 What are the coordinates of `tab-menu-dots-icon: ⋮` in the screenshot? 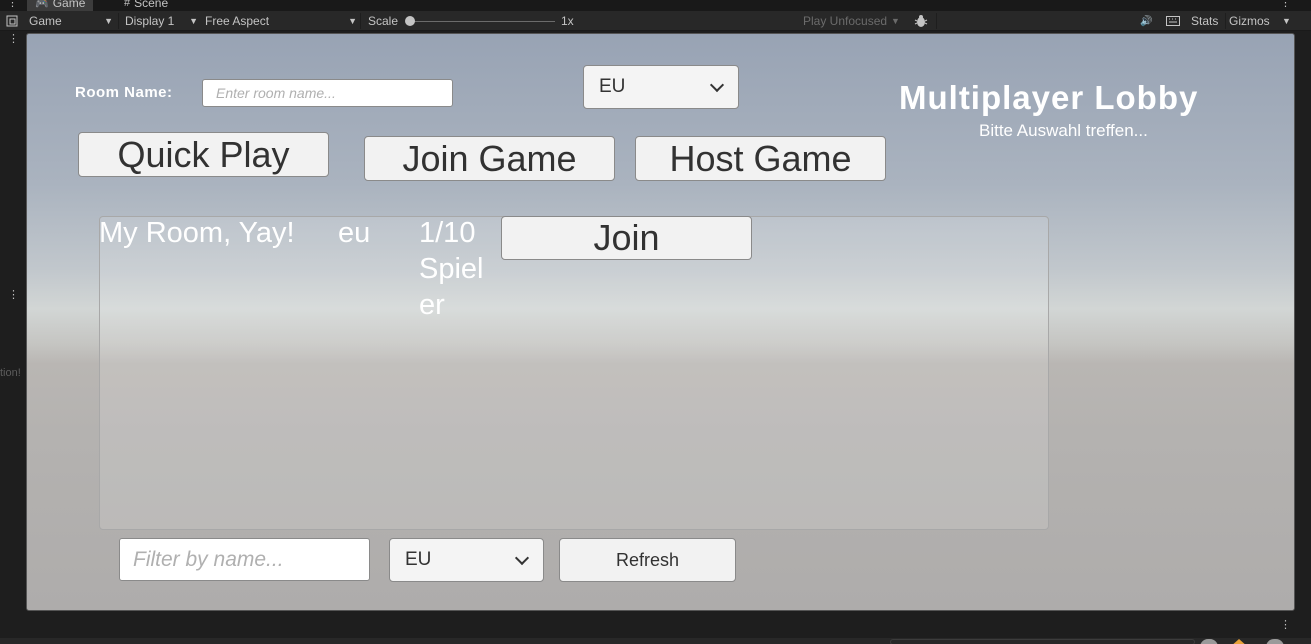 It's located at (12, 4).